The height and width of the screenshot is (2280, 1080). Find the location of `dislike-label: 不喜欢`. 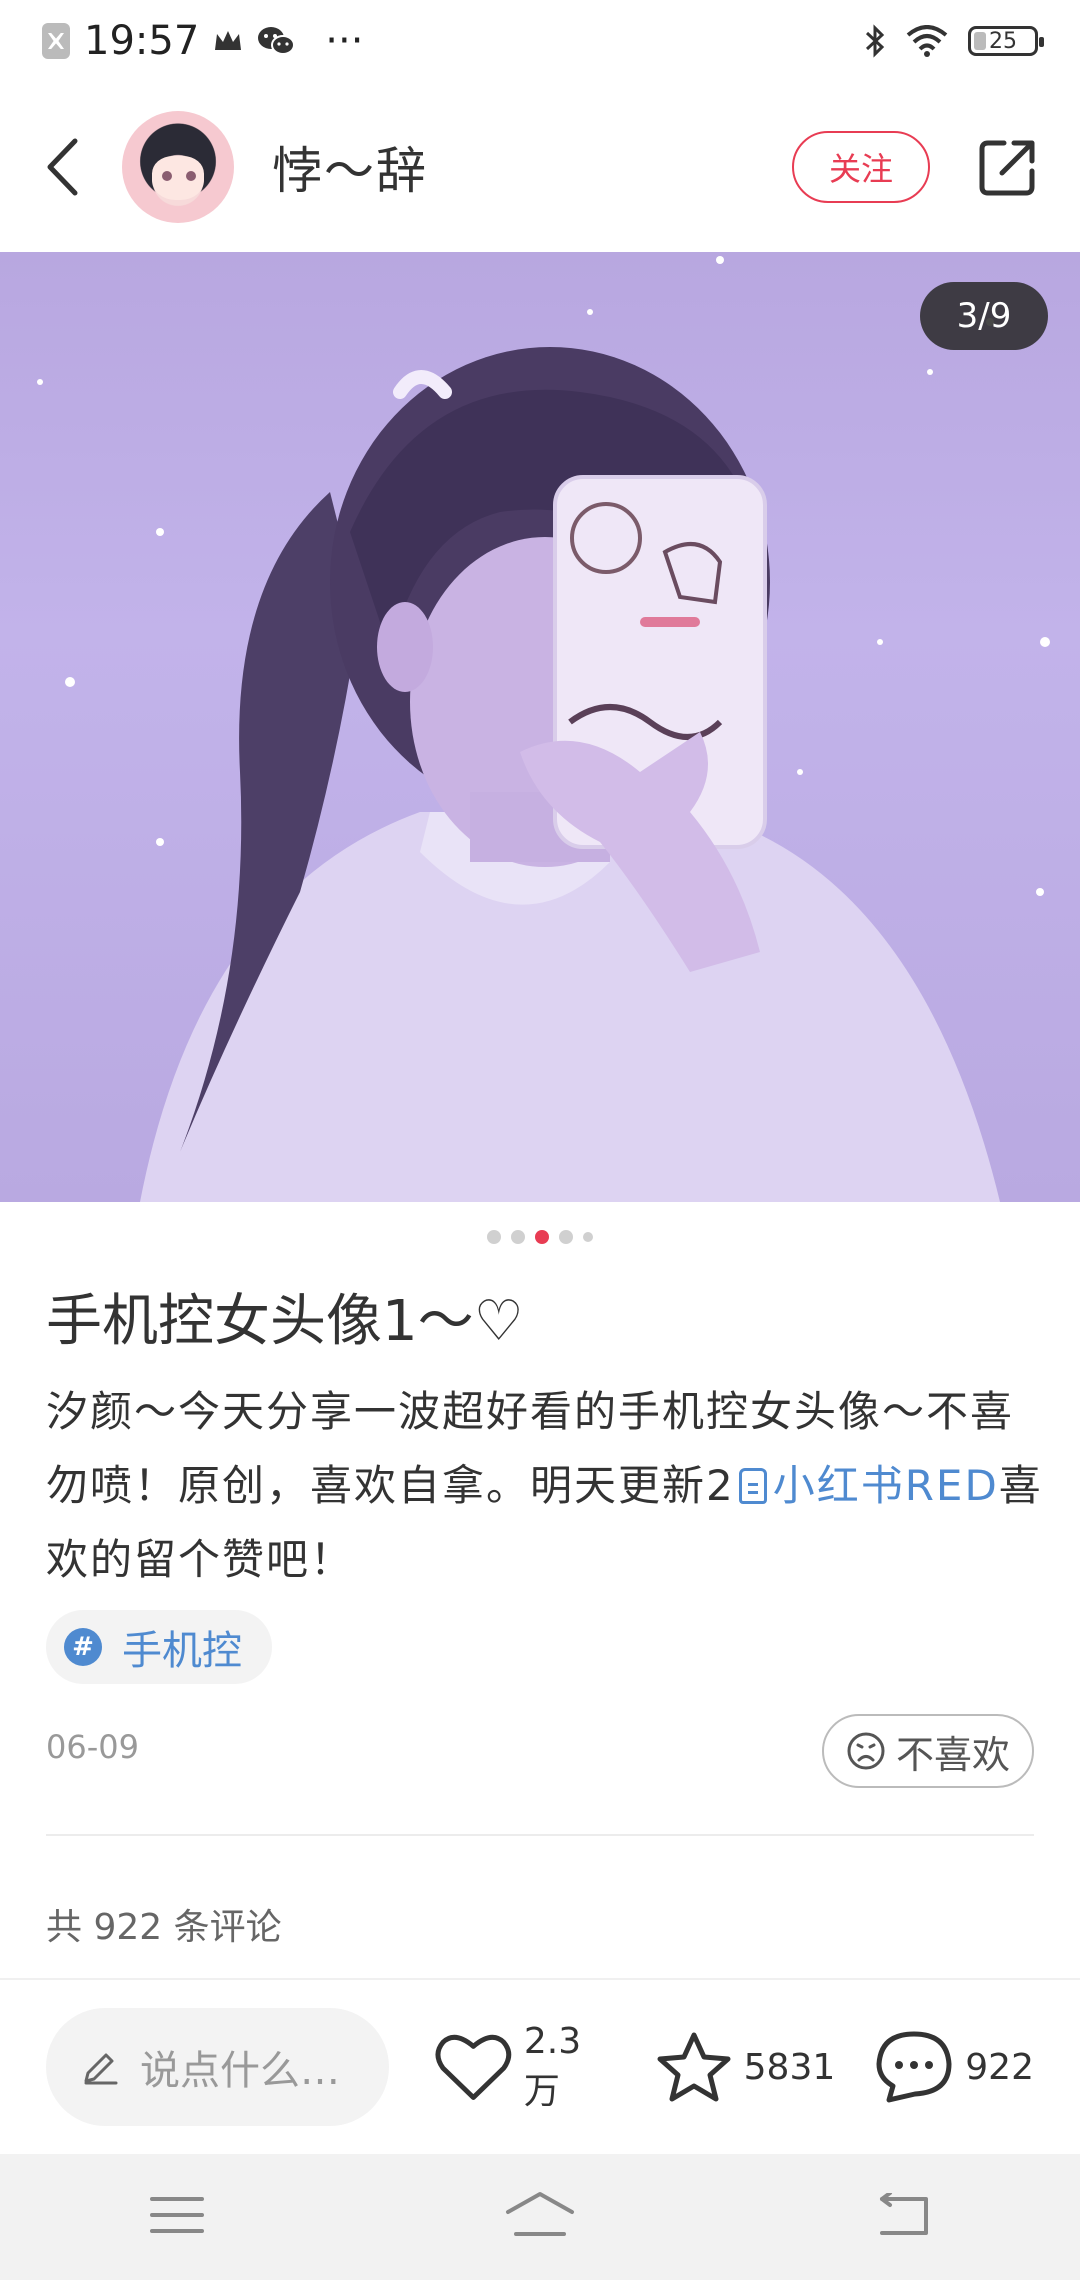

dislike-label: 不喜欢 is located at coordinates (952, 1754).